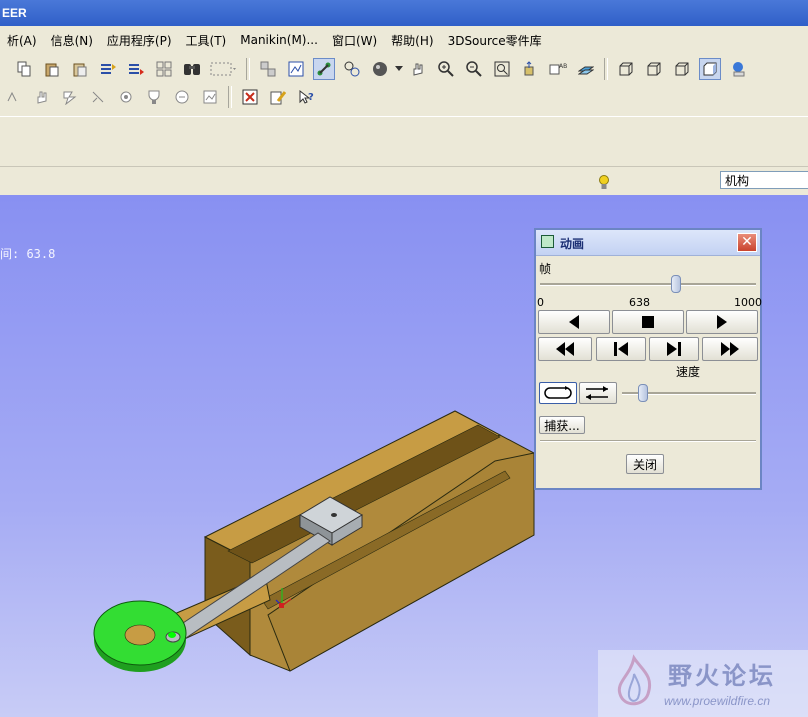 The height and width of the screenshot is (717, 808). I want to click on close-window-icon, so click(250, 97).